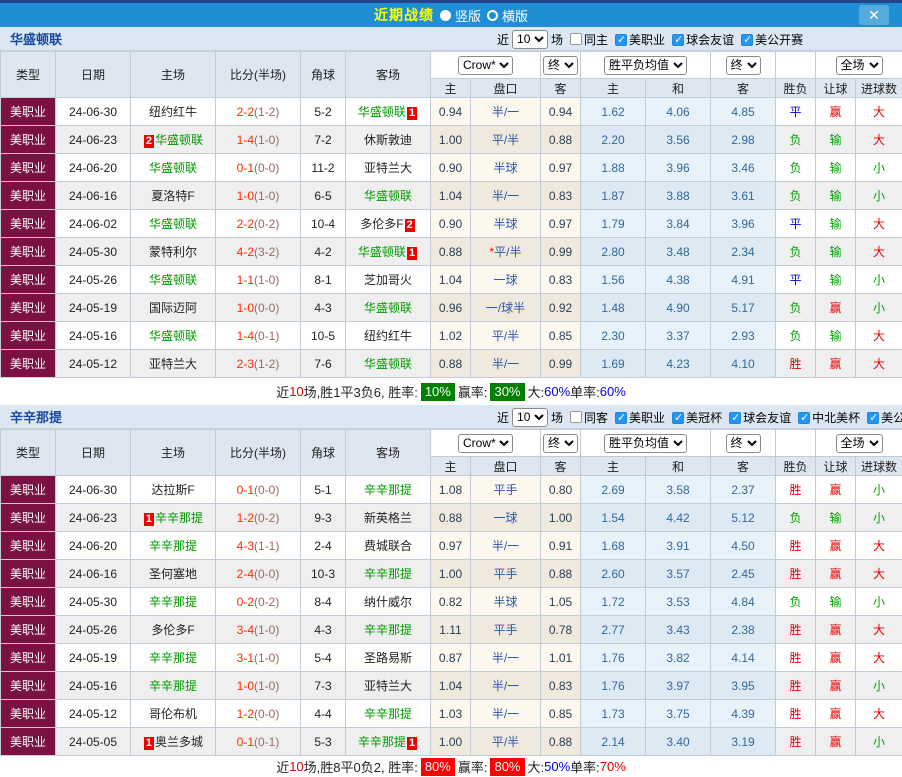 The width and height of the screenshot is (902, 777). What do you see at coordinates (323, 336) in the screenshot?
I see `corner-cell: 10-5` at bounding box center [323, 336].